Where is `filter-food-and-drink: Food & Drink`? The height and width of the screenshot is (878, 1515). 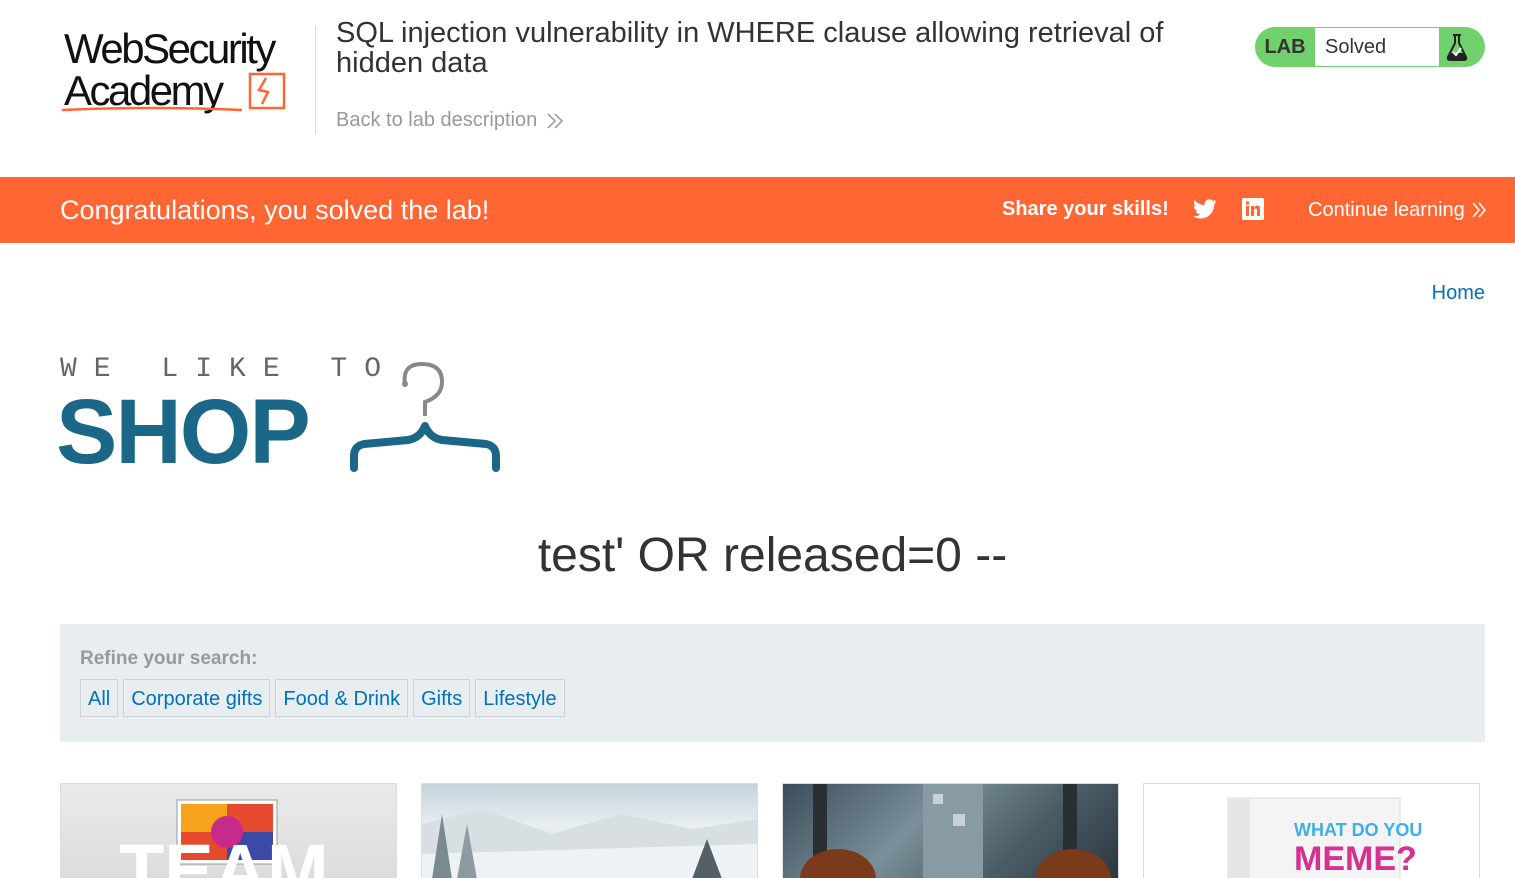 filter-food-and-drink: Food & Drink is located at coordinates (342, 698).